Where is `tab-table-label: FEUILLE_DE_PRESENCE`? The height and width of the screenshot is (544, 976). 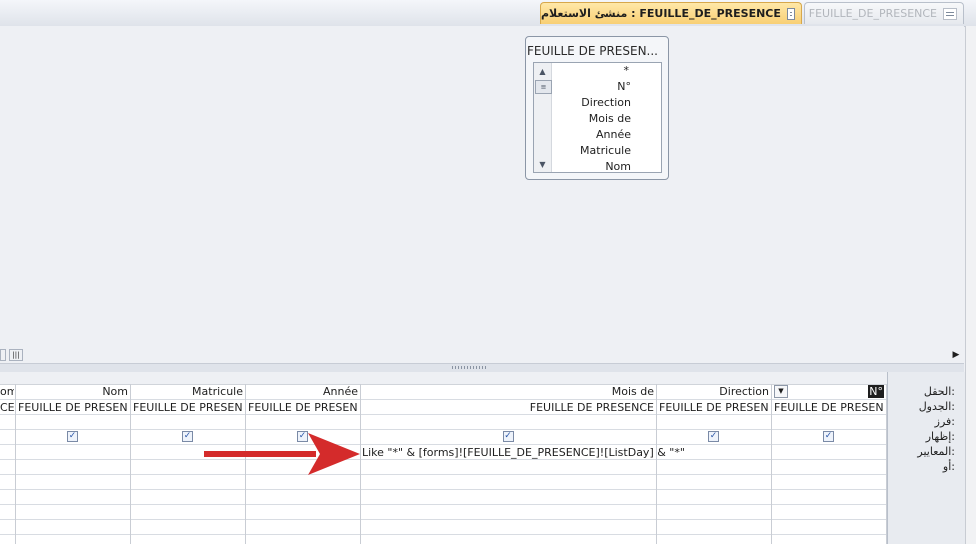 tab-table-label: FEUILLE_DE_PRESENCE is located at coordinates (872, 13).